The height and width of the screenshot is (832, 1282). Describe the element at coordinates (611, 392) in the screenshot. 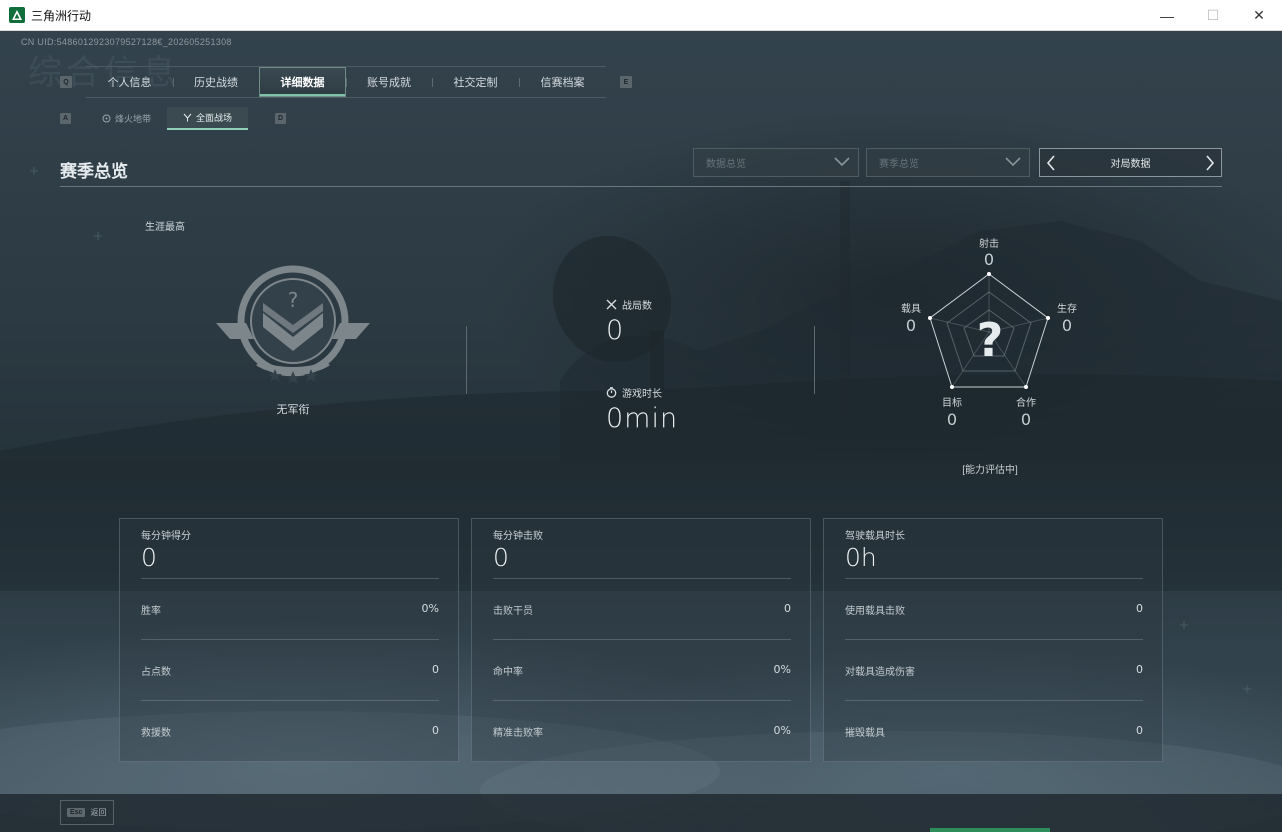

I see `stopwatch-icon` at that location.